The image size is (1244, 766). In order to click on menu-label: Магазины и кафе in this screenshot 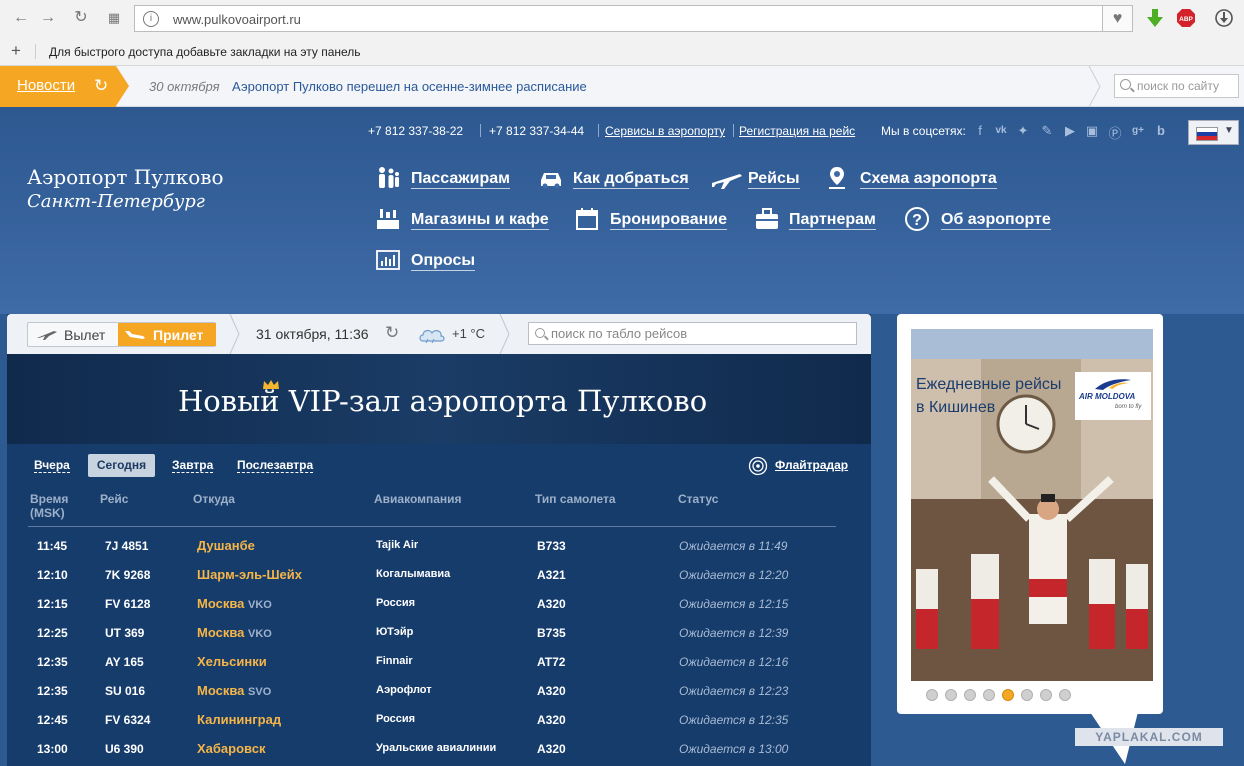, I will do `click(480, 220)`.